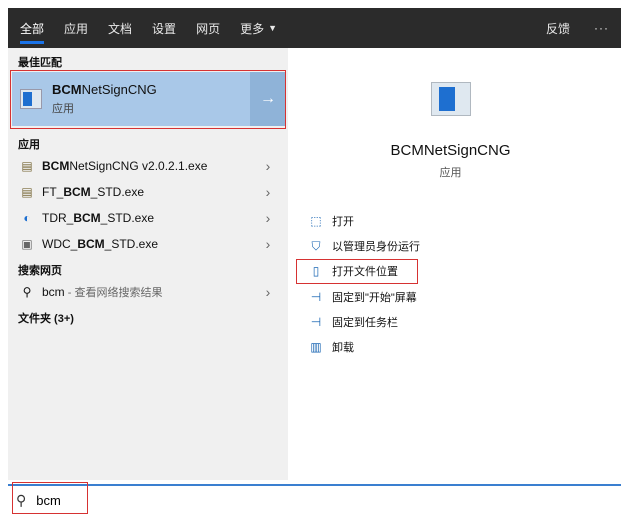 This screenshot has height=514, width=621. Describe the element at coordinates (27, 292) in the screenshot. I see `search-icon: ⚲` at that location.